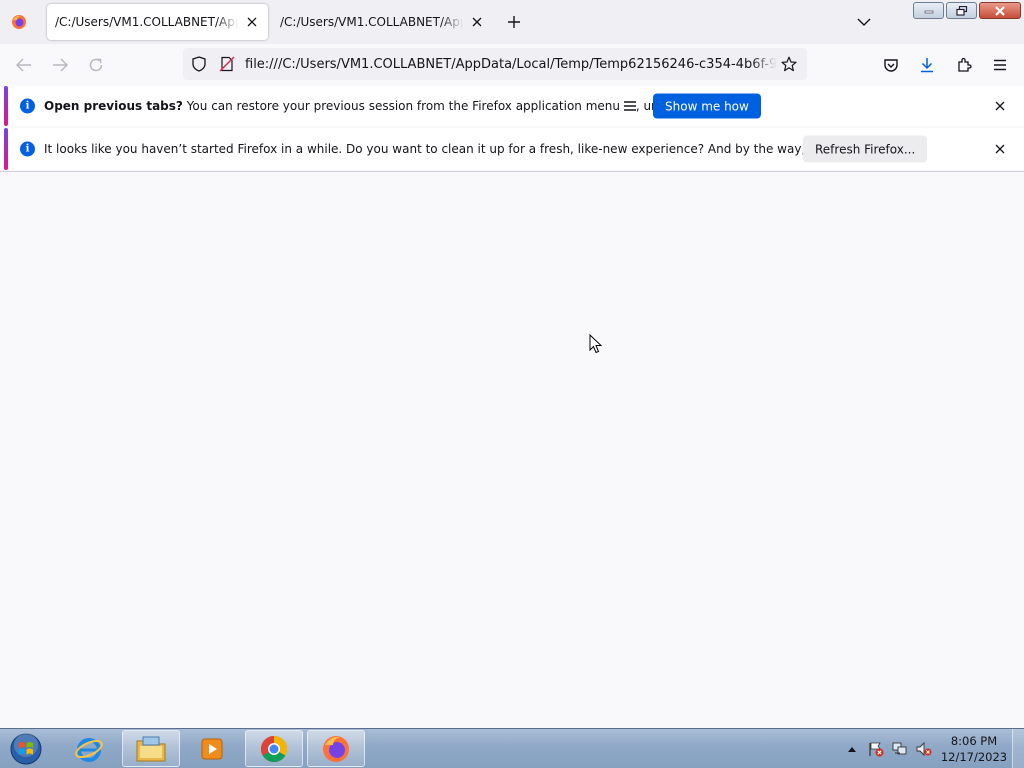 This screenshot has width=1024, height=768. What do you see at coordinates (789, 64) in the screenshot?
I see `bookmark-star-icon` at bounding box center [789, 64].